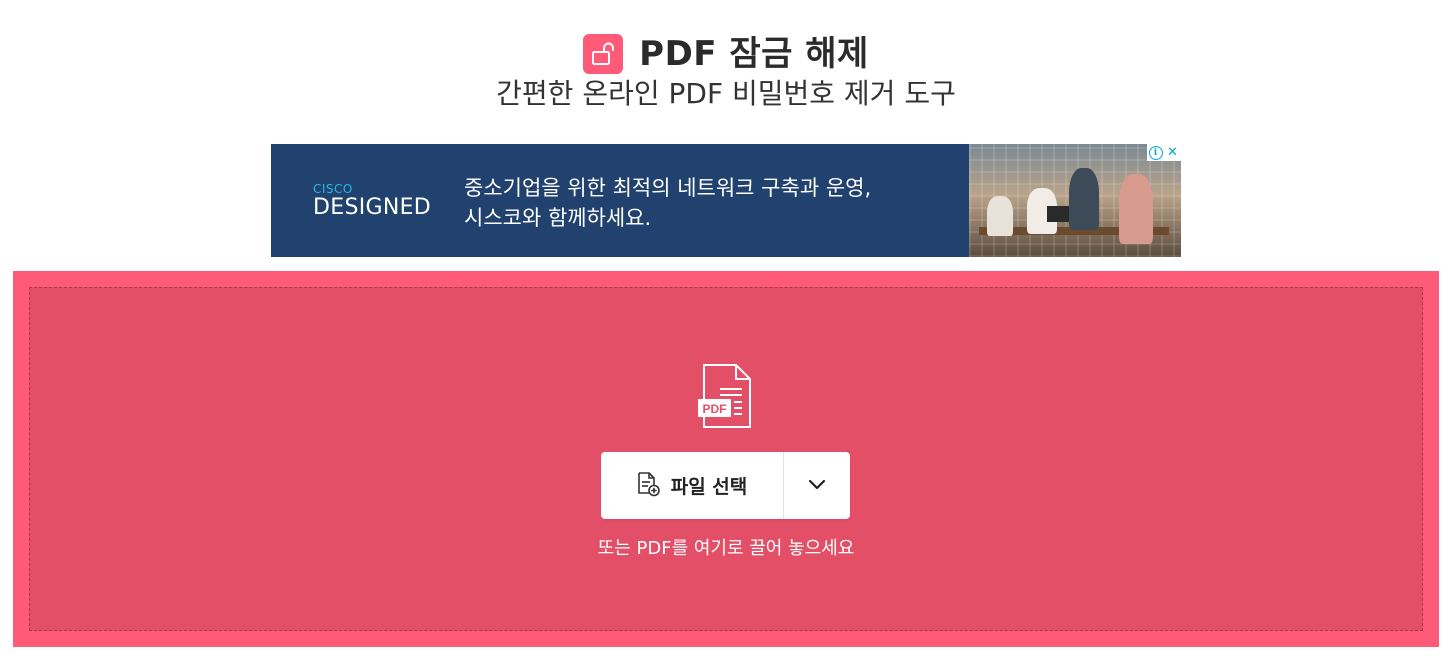 The image size is (1452, 658). Describe the element at coordinates (667, 203) in the screenshot. I see `ad-text: 중소기업을 위한 최적의 네트워크 구축과 운영, 시스코와 함께하세요.` at that location.